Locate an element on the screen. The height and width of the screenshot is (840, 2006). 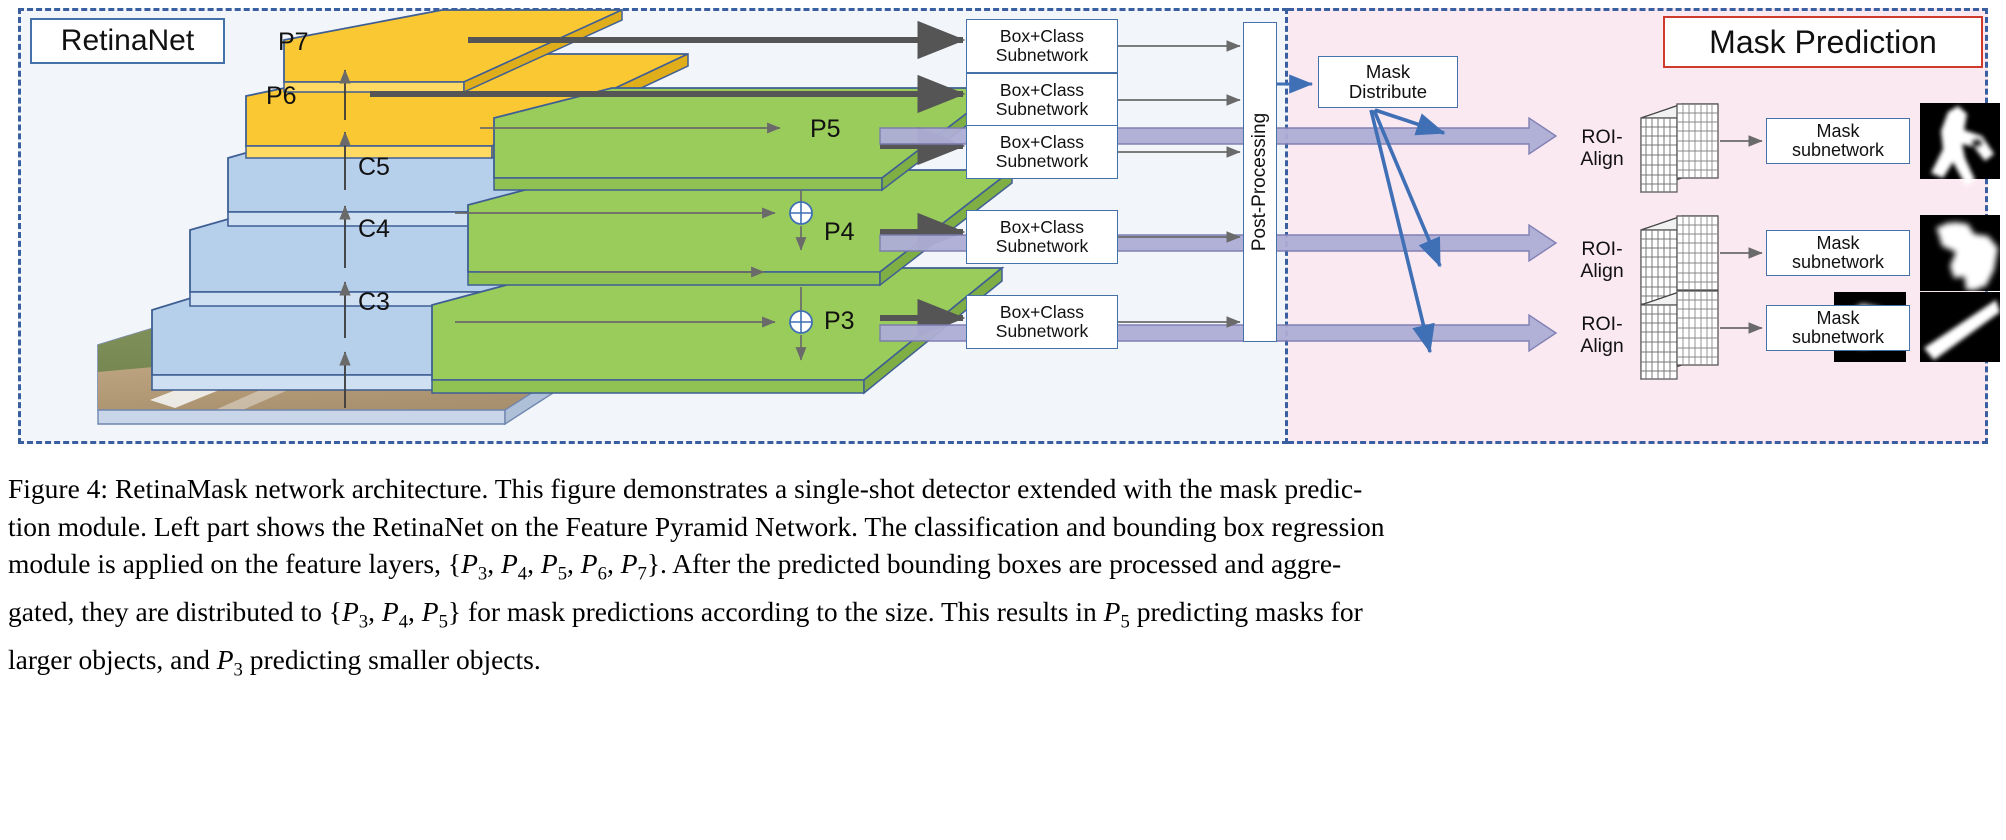
post-processing-block: Post-Processing is located at coordinates (1260, 182).